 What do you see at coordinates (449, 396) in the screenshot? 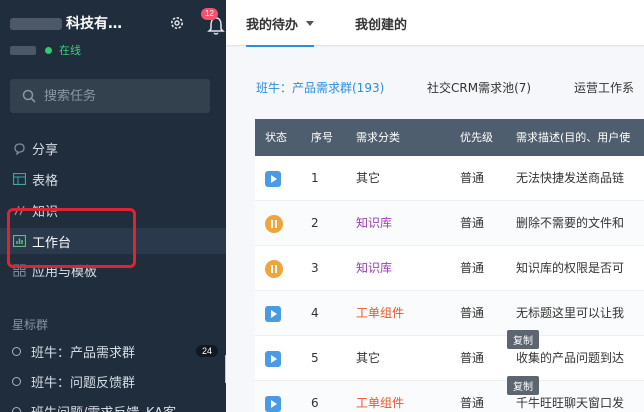
I see `table-row: 6 工单组件 普通 千牛旺旺聊天窗口发` at bounding box center [449, 396].